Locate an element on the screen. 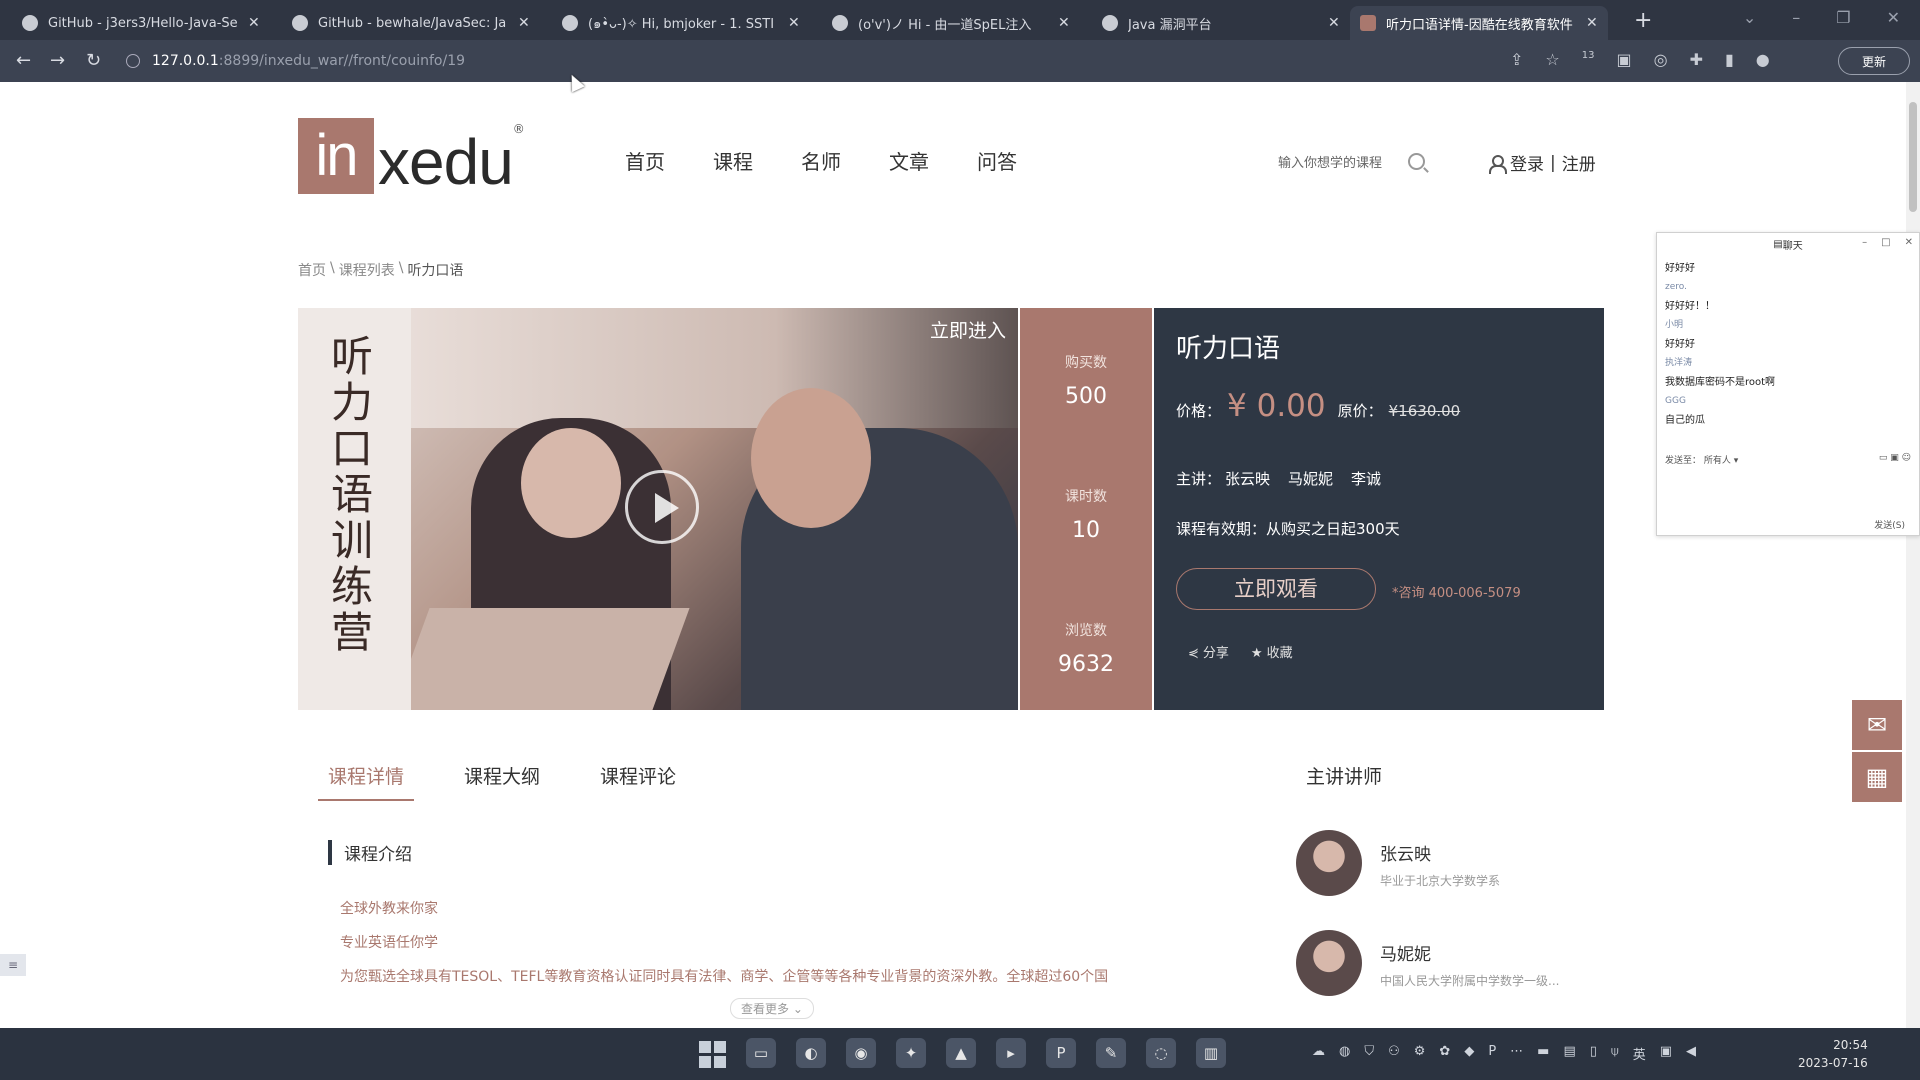 Image resolution: width=1920 pixels, height=1080 pixels. nav-articles: 文章 is located at coordinates (909, 160).